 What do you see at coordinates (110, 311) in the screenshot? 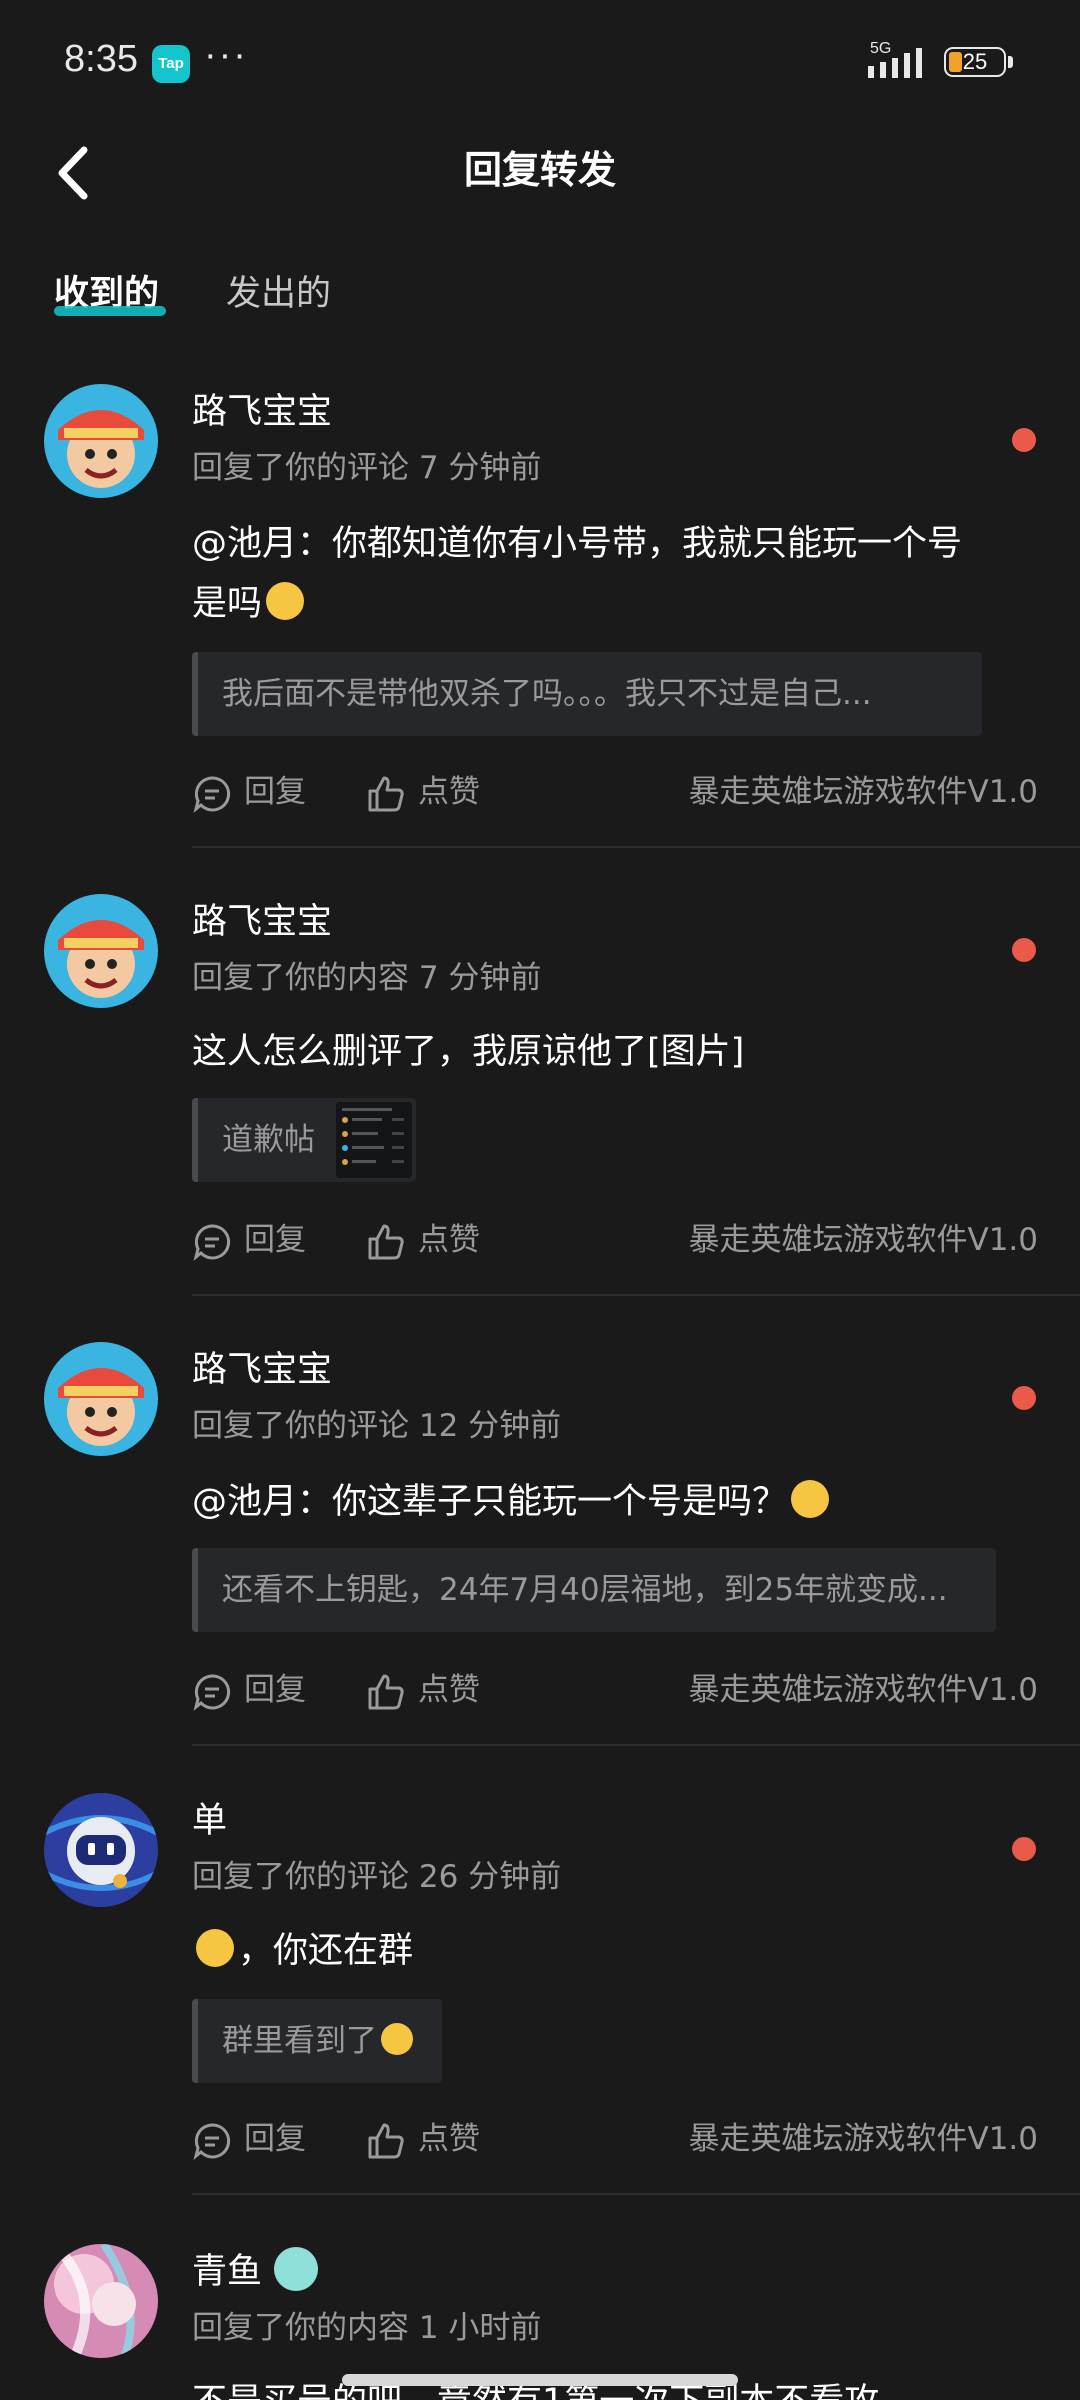
I see `active-tab-indicator` at bounding box center [110, 311].